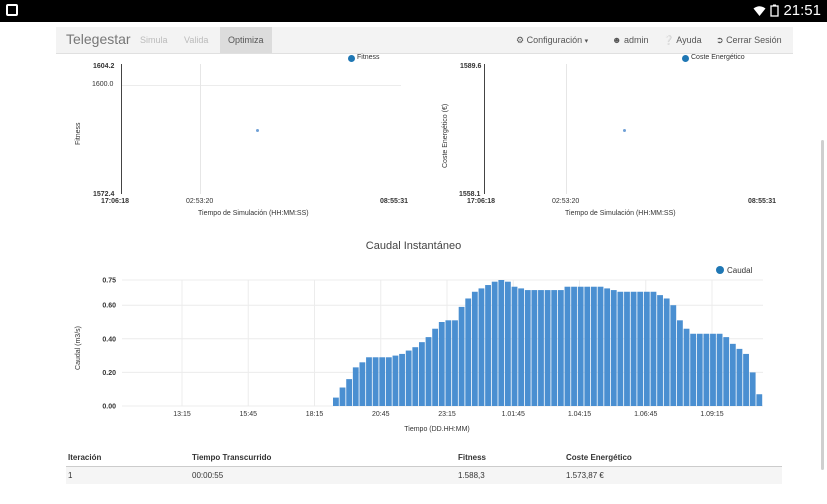  Describe the element at coordinates (566, 129) in the screenshot. I see `coste-grid-vline` at that location.